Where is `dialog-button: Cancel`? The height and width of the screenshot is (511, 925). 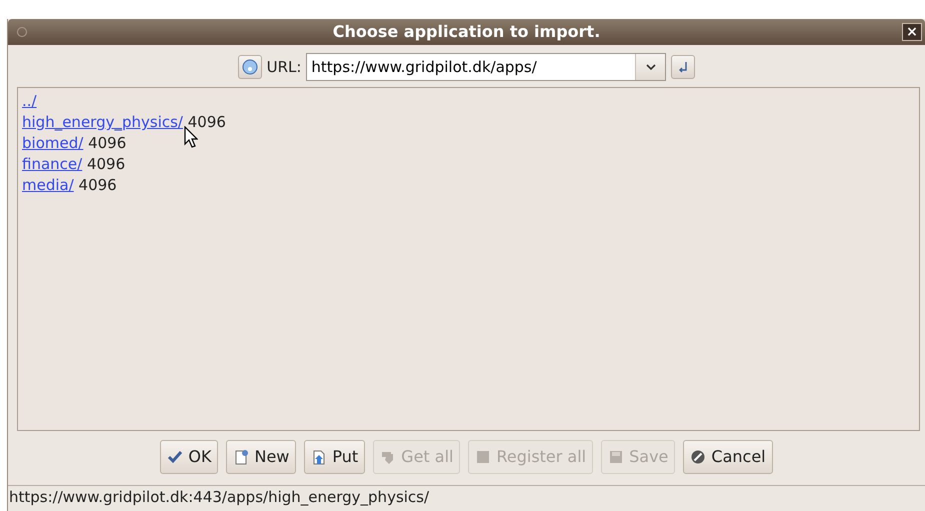 dialog-button: Cancel is located at coordinates (728, 457).